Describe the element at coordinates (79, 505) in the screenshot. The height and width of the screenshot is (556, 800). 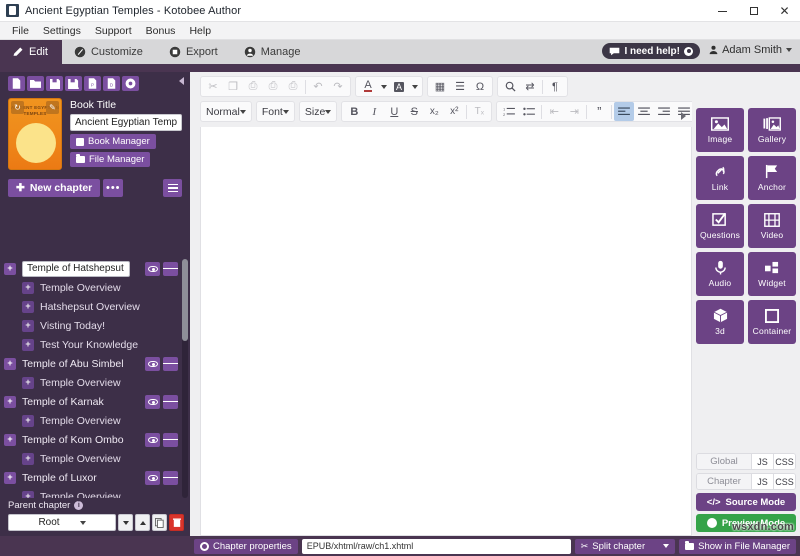
I see `info-icon: i` at that location.